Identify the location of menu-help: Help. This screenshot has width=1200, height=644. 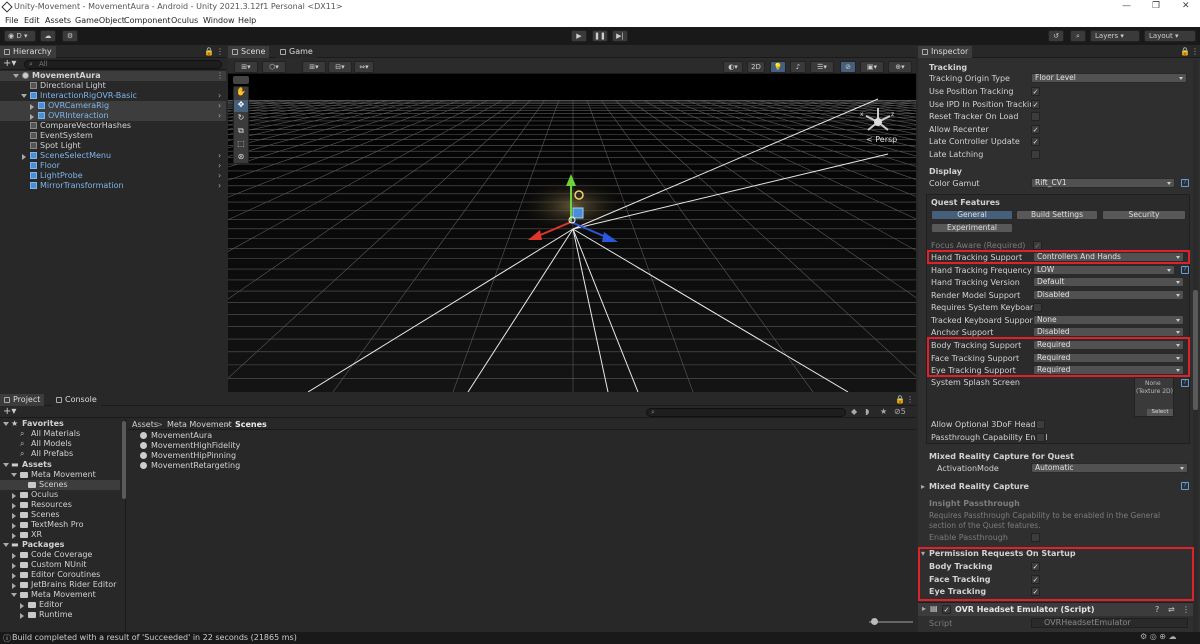
(247, 20).